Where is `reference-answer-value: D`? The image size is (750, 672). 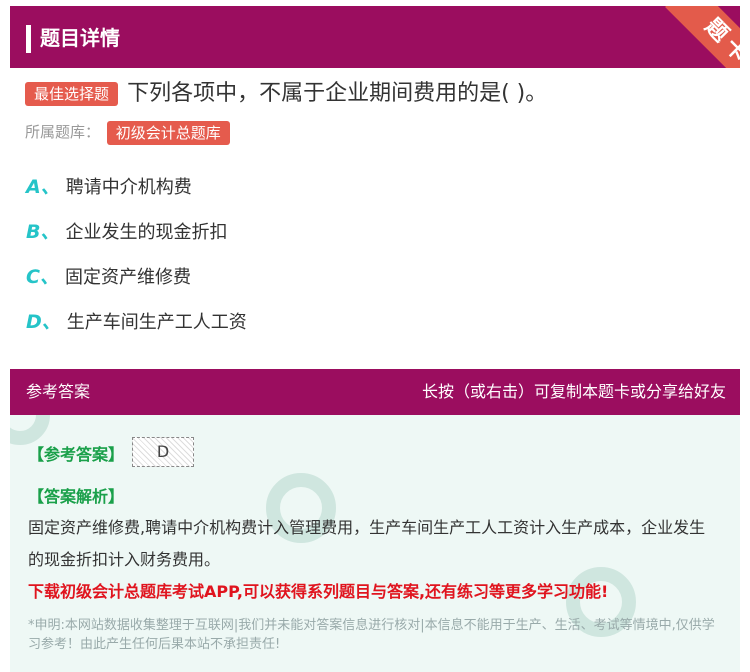 reference-answer-value: D is located at coordinates (163, 452).